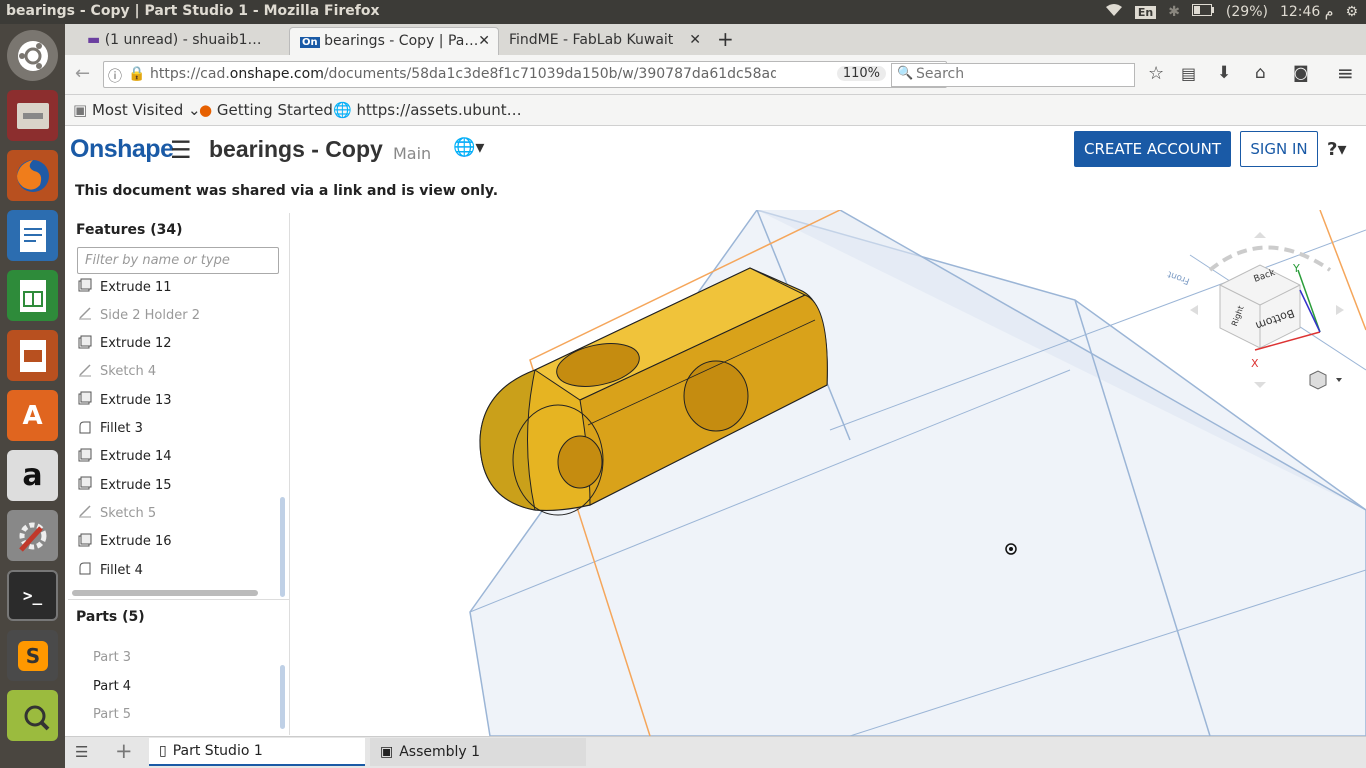 This screenshot has height=768, width=1366. What do you see at coordinates (165, 593) in the screenshot?
I see `horizontal-scrollbar` at bounding box center [165, 593].